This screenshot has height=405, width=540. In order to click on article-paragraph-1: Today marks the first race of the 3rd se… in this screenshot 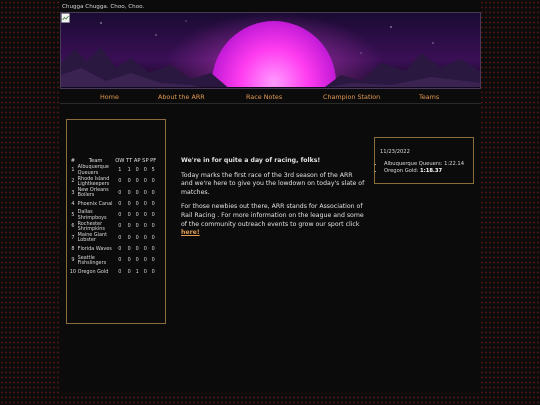, I will do `click(273, 183)`.